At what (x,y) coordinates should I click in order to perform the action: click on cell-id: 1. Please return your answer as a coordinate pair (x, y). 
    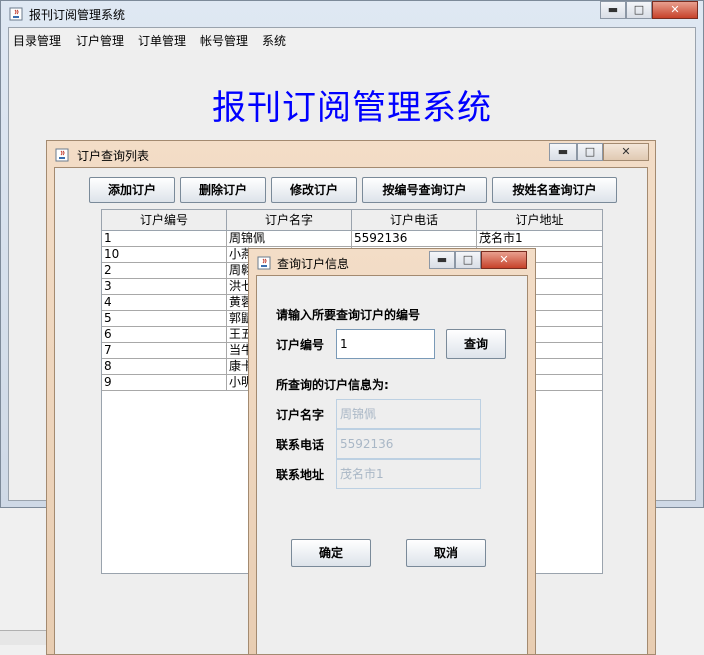
    Looking at the image, I should click on (164, 239).